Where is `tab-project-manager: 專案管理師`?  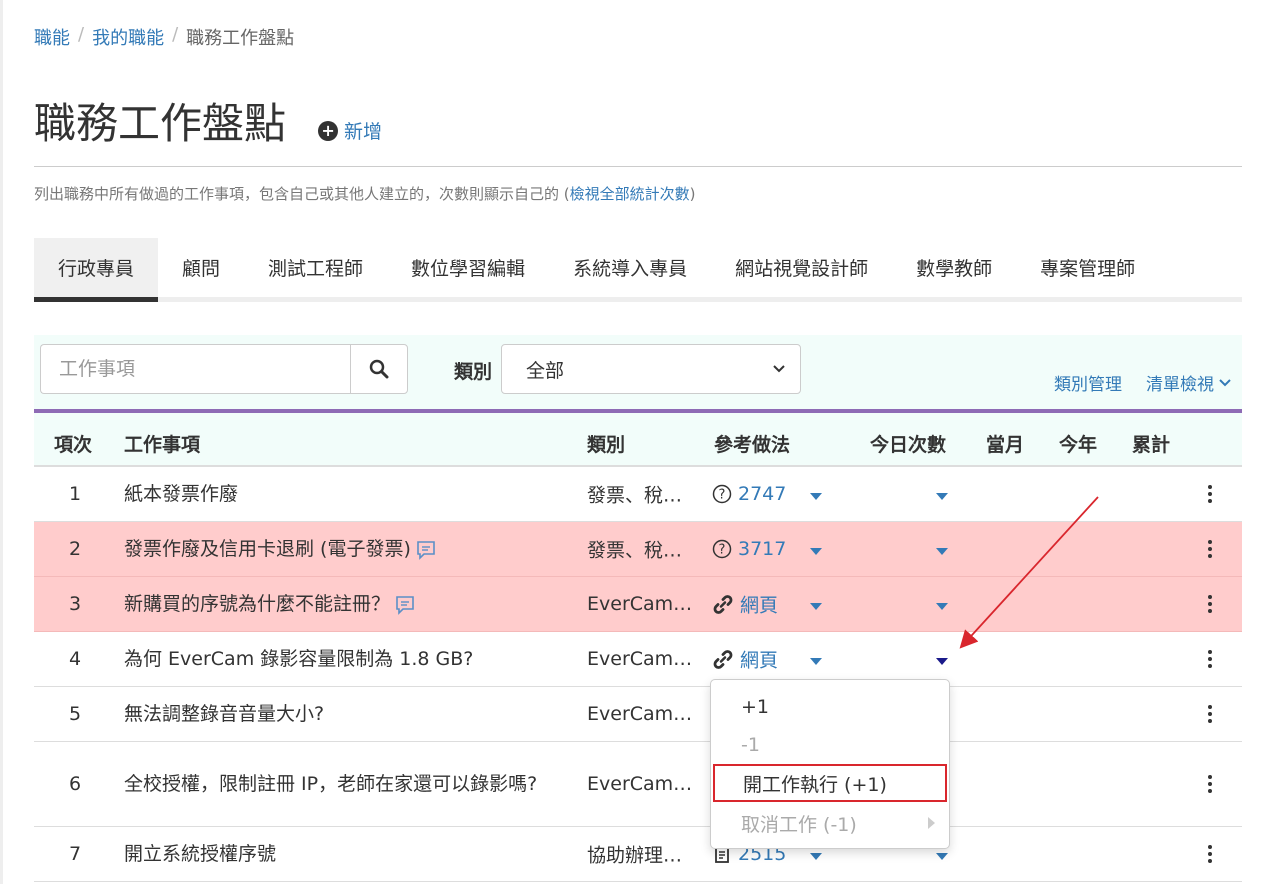 tab-project-manager: 專案管理師 is located at coordinates (1087, 267).